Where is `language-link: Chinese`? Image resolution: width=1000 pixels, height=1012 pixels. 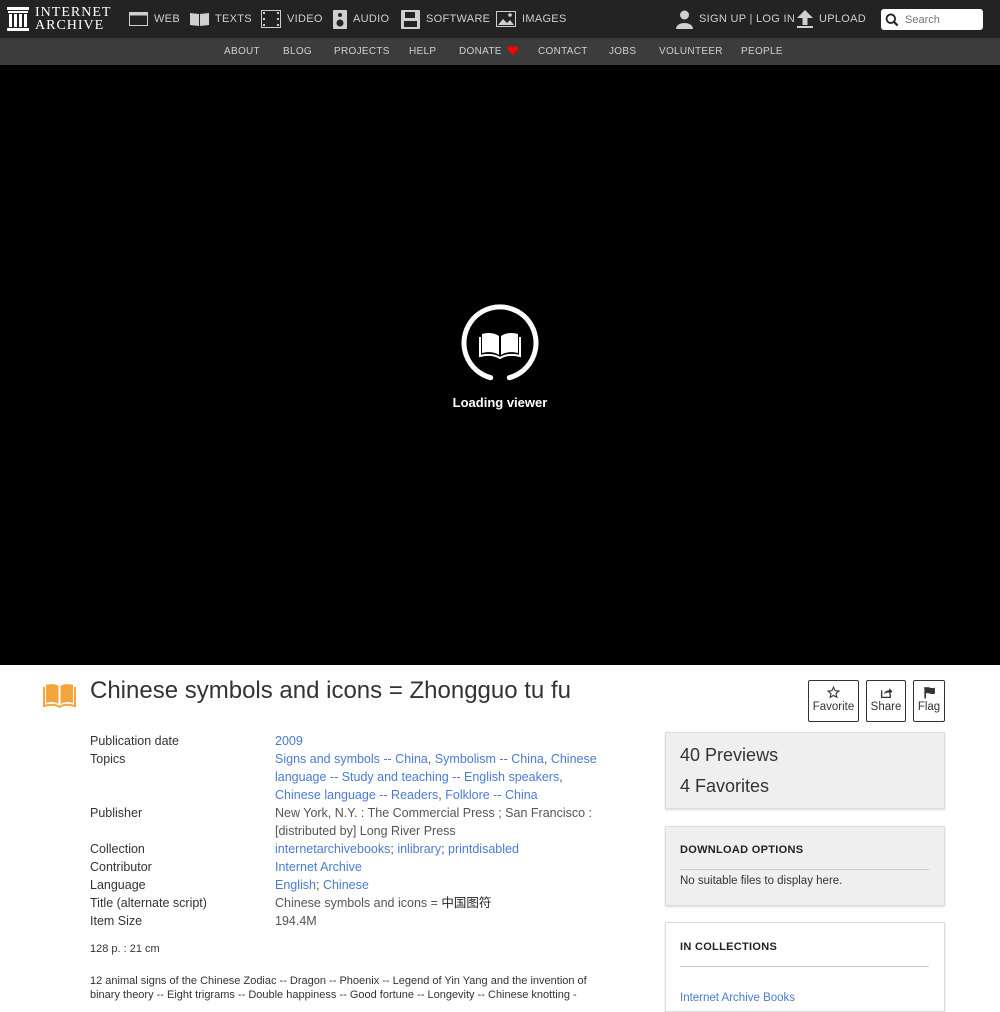 language-link: Chinese is located at coordinates (346, 885).